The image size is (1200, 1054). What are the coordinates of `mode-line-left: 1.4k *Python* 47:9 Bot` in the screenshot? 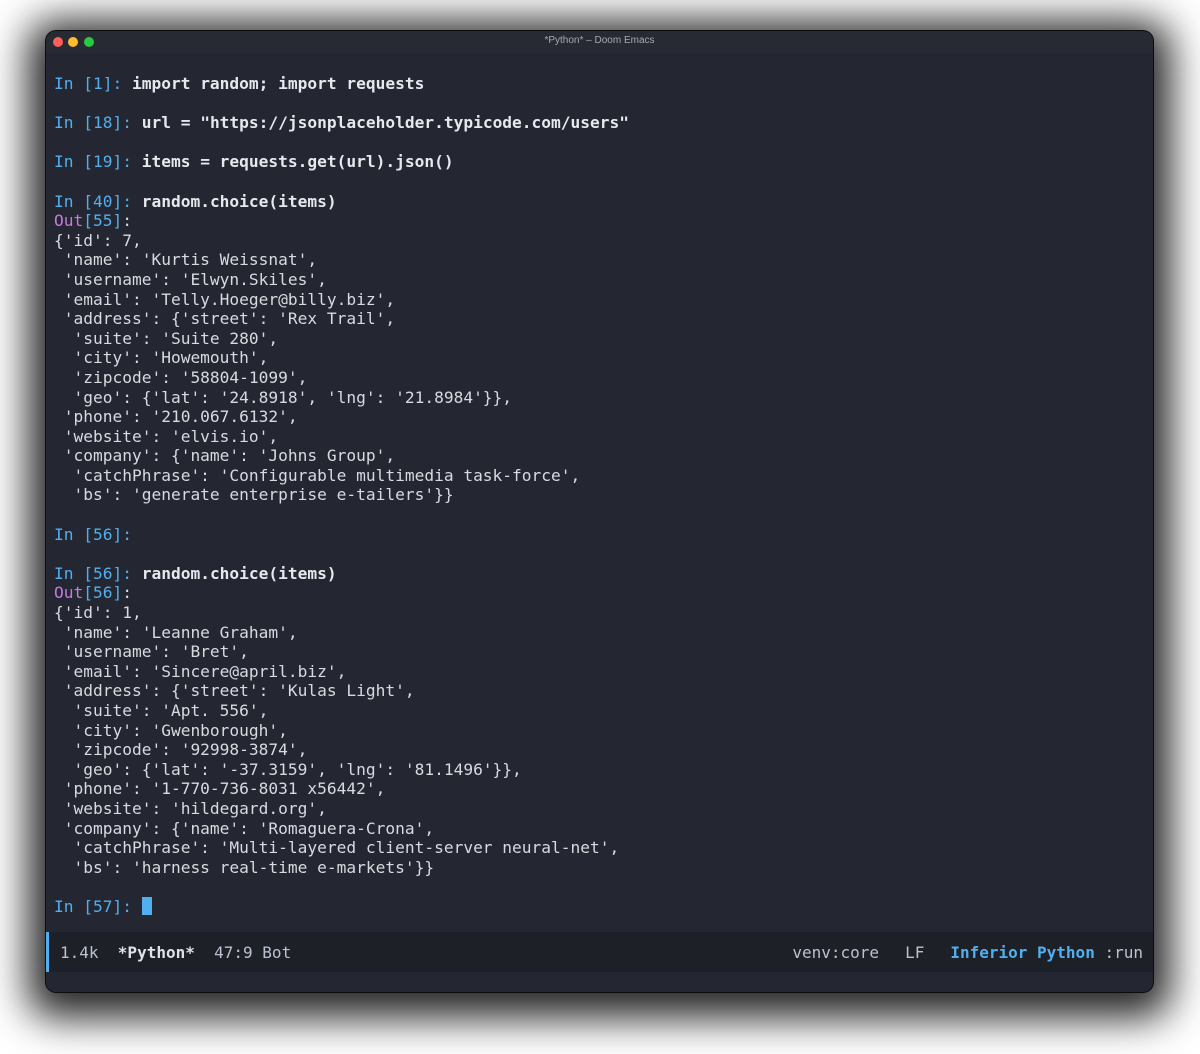 It's located at (175, 952).